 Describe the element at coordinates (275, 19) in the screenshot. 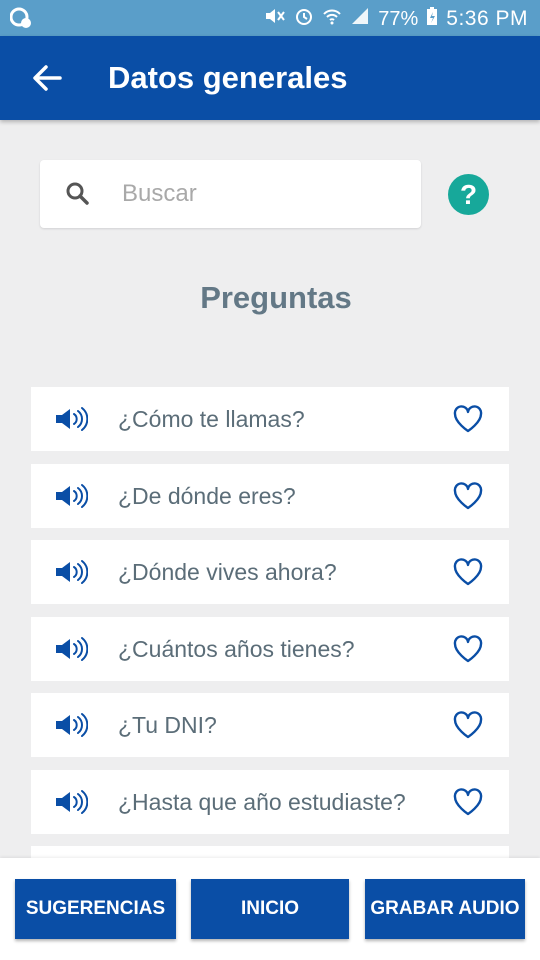

I see `mute-icon` at that location.